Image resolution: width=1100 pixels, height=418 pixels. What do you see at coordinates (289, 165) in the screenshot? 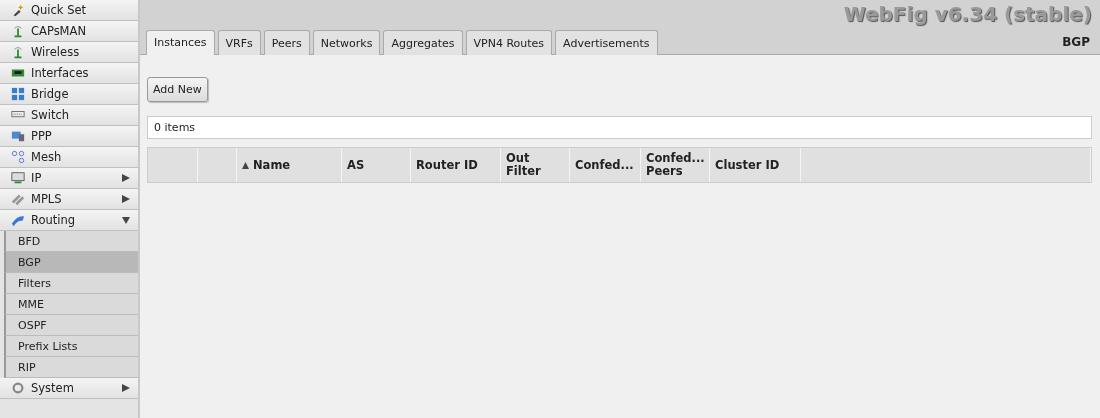
I see `column-header: Name` at bounding box center [289, 165].